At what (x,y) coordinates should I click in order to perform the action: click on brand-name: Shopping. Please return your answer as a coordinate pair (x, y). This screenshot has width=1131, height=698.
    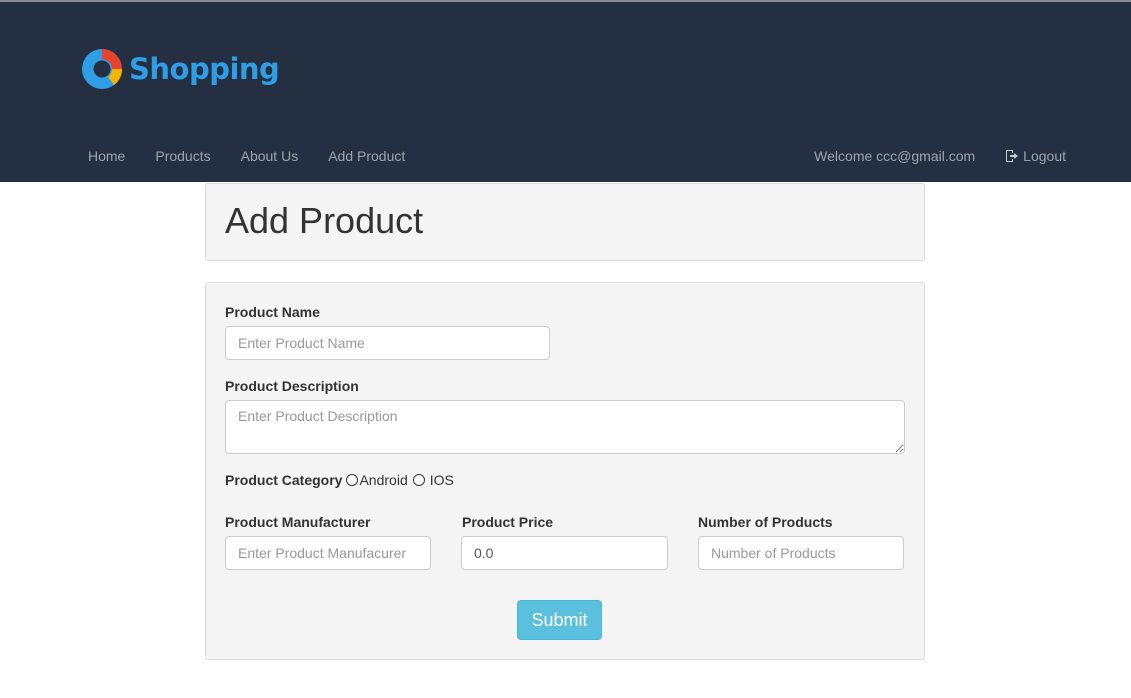
    Looking at the image, I should click on (204, 69).